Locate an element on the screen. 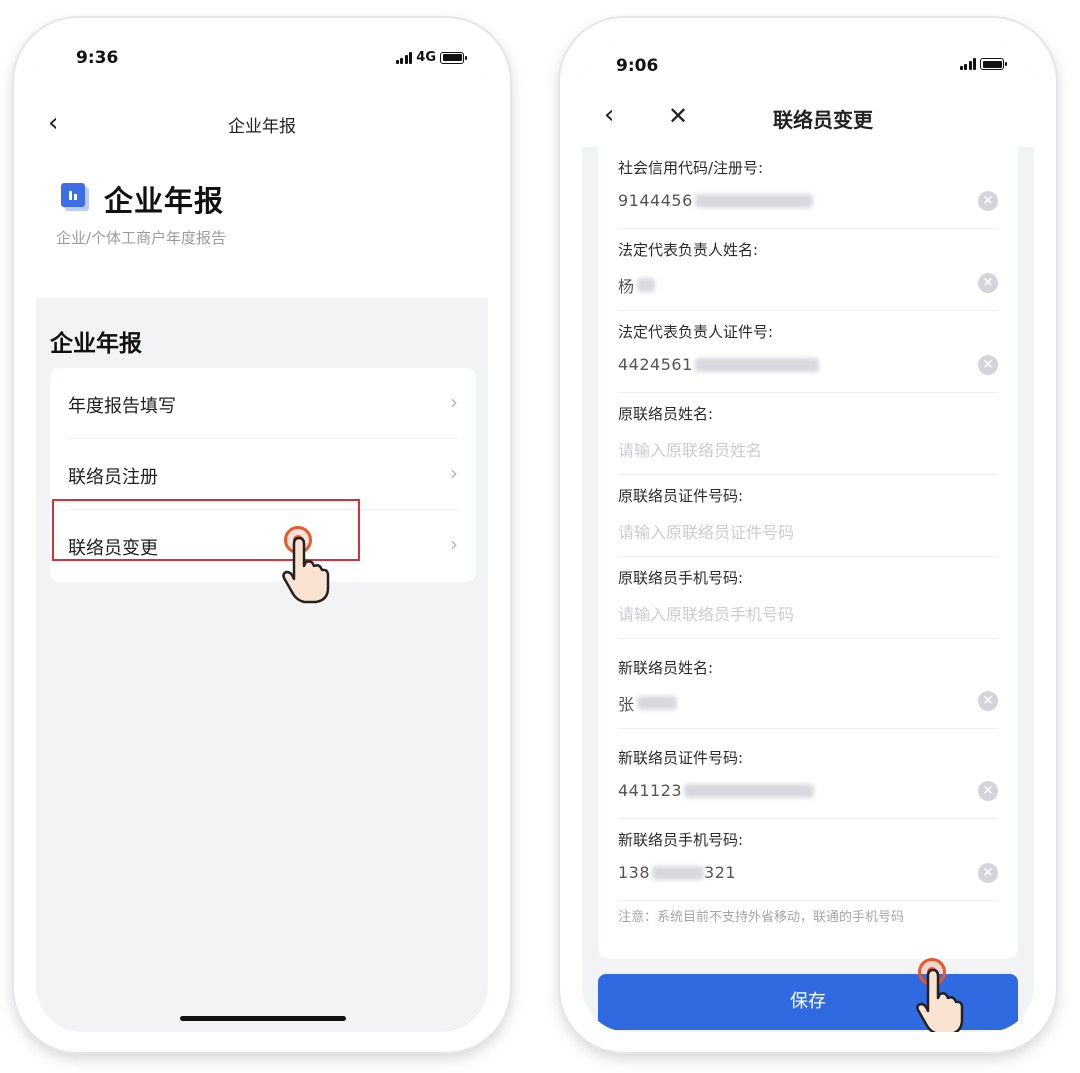 This screenshot has width=1080, height=1073. status-time: 9:36 is located at coordinates (97, 58).